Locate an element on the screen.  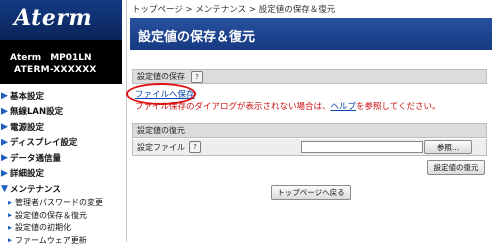
page-title: 設定値の保存＆復元 is located at coordinates (197, 37).